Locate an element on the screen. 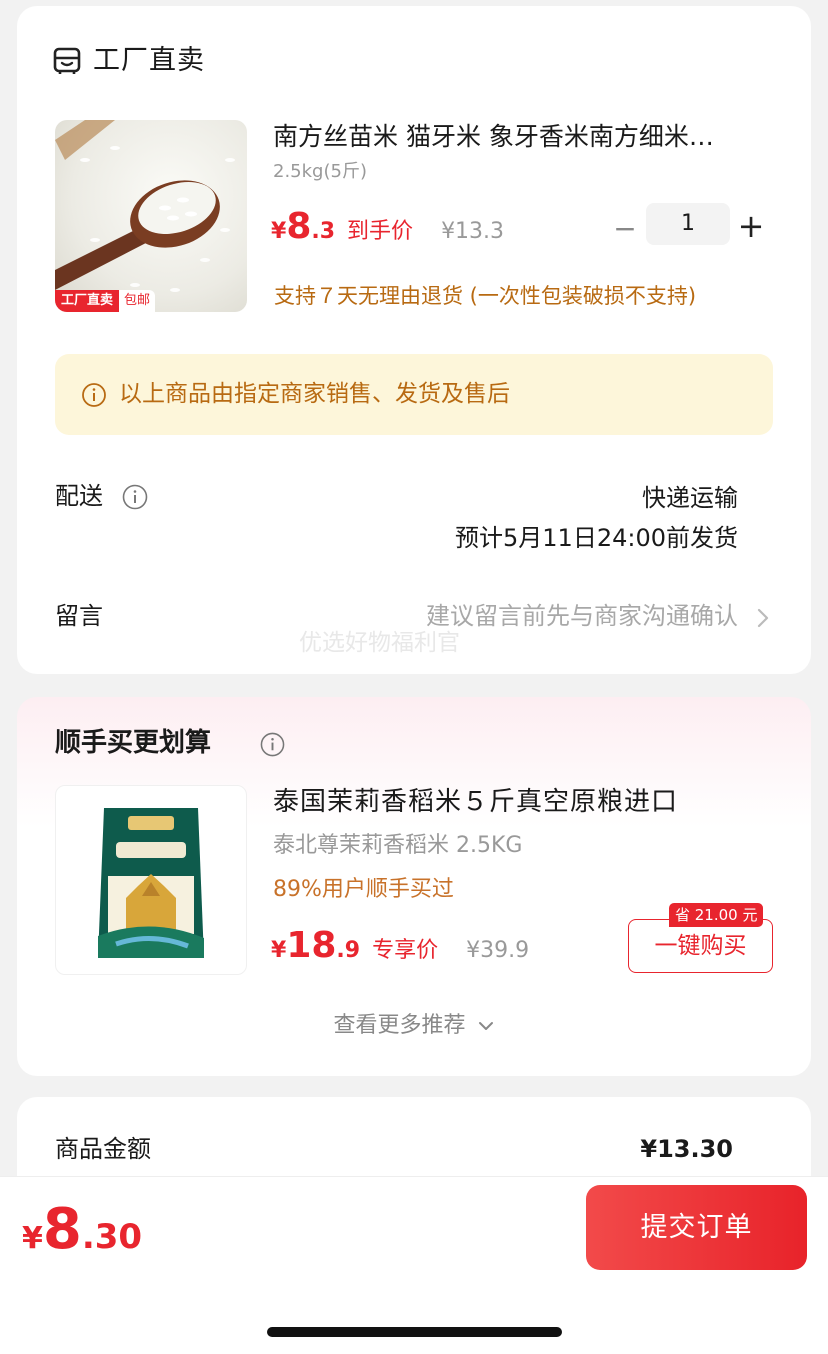 This screenshot has height=1354, width=828. total-integer: 8 is located at coordinates (62, 1229).